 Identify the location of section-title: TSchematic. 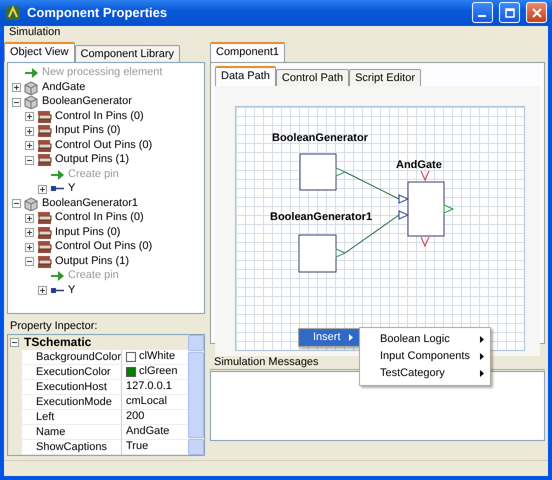
(58, 342).